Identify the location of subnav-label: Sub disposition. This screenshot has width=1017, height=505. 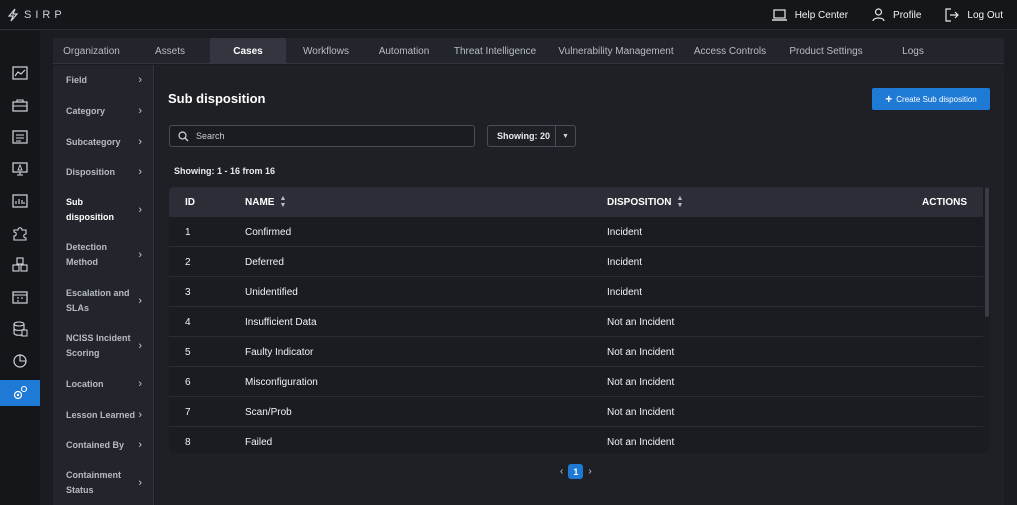
(90, 209).